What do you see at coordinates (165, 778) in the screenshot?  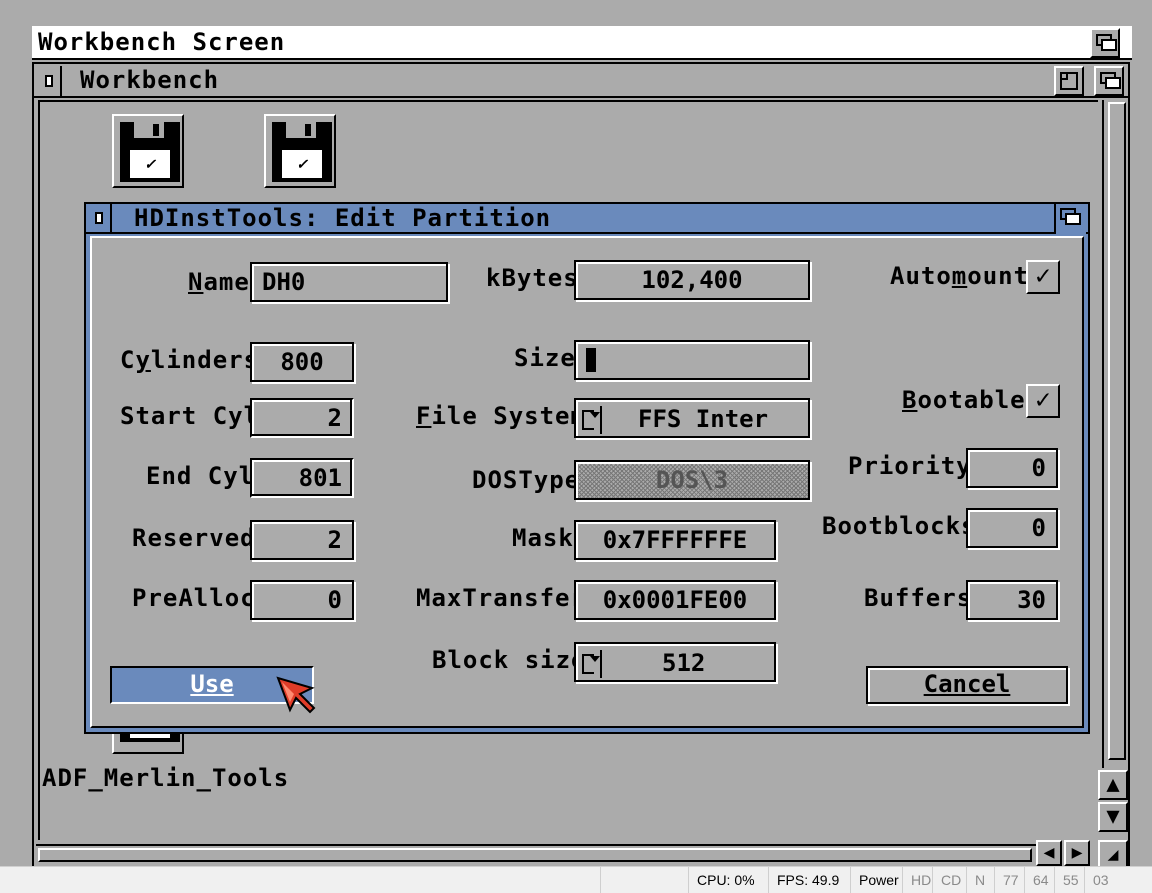 I see `icon-label: ADF_Merlin_Tools` at bounding box center [165, 778].